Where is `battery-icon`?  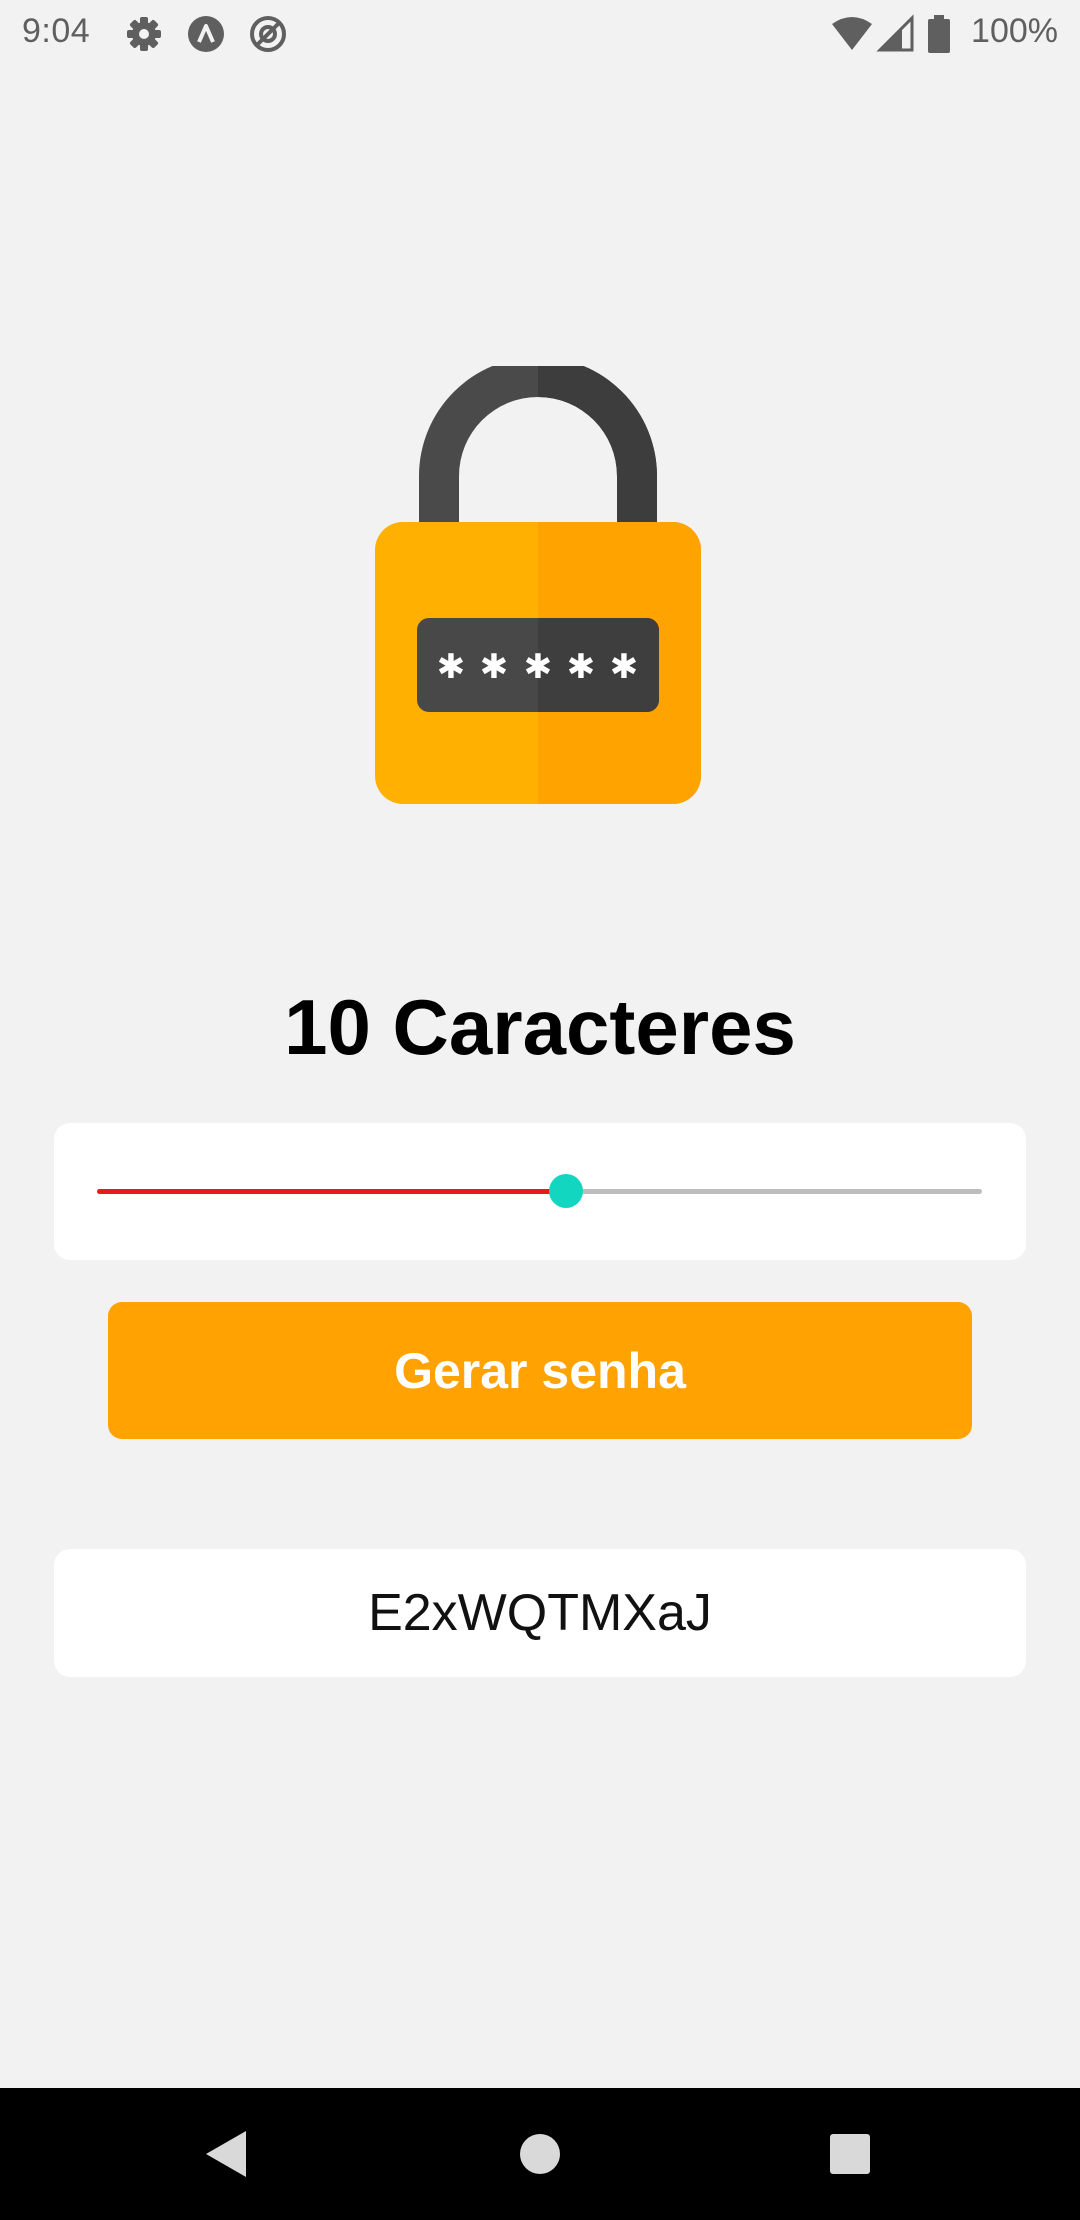
battery-icon is located at coordinates (939, 34).